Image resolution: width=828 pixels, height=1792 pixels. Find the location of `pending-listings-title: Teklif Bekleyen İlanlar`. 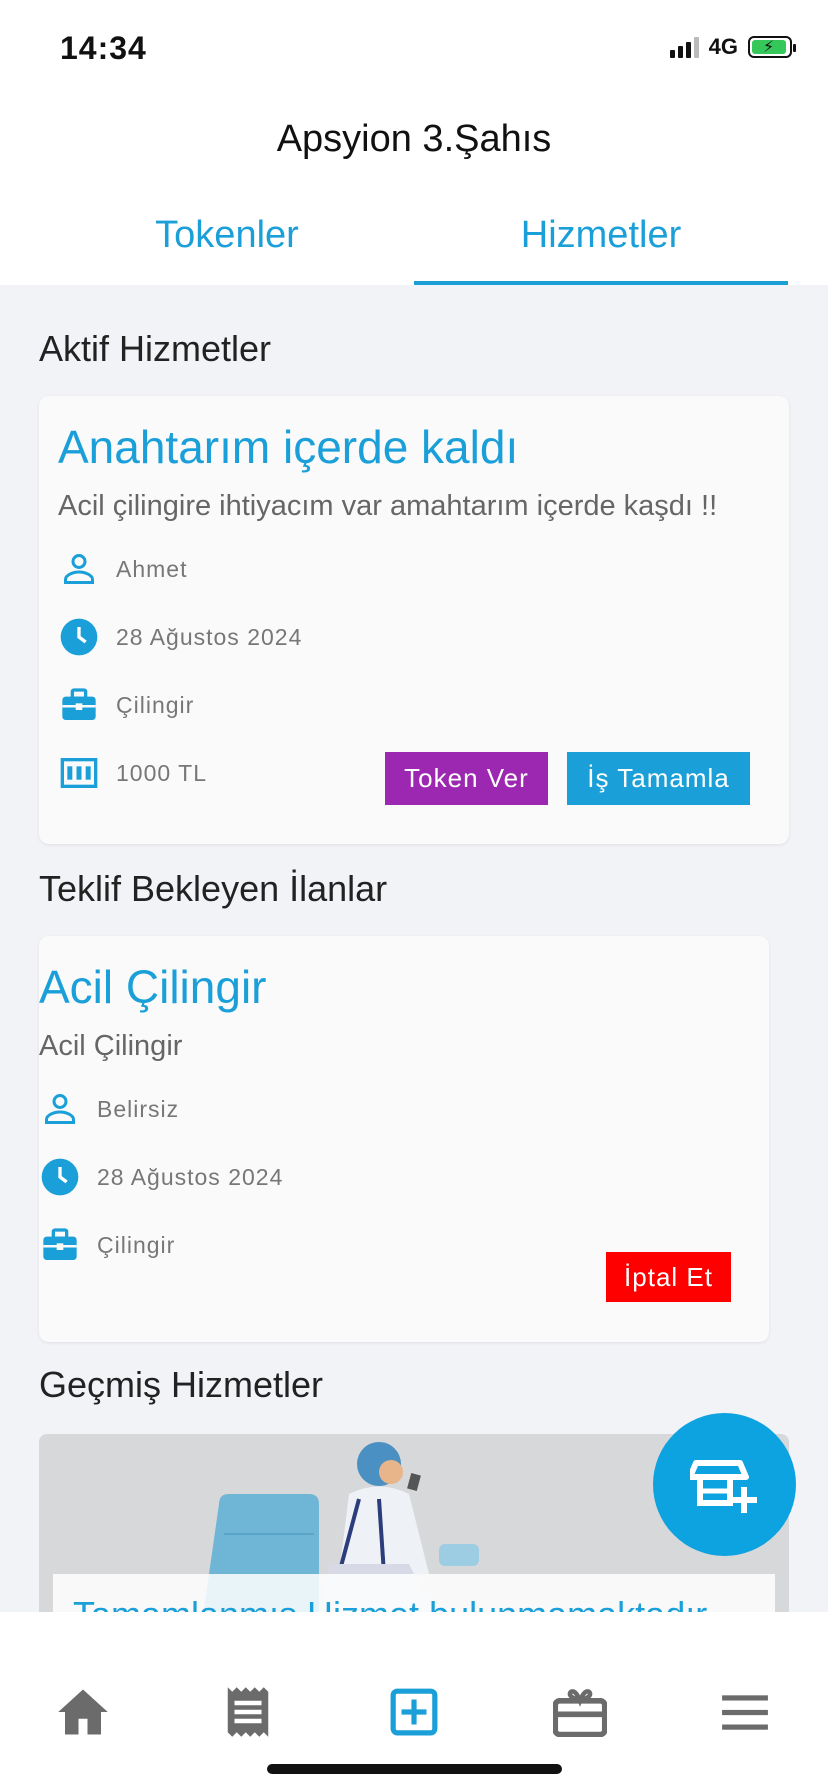

pending-listings-title: Teklif Bekleyen İlanlar is located at coordinates (213, 888).